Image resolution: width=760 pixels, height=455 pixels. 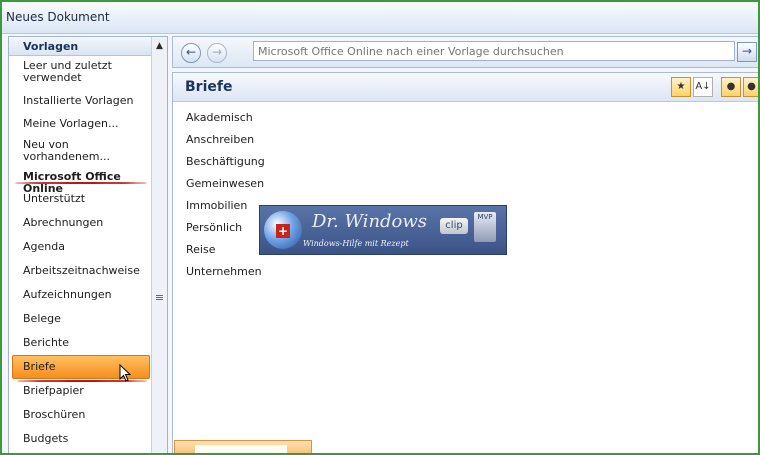 I want to click on sidebar-item-arbeitszeitnachweise: Arbeitszeitnachweise, so click(x=85, y=271).